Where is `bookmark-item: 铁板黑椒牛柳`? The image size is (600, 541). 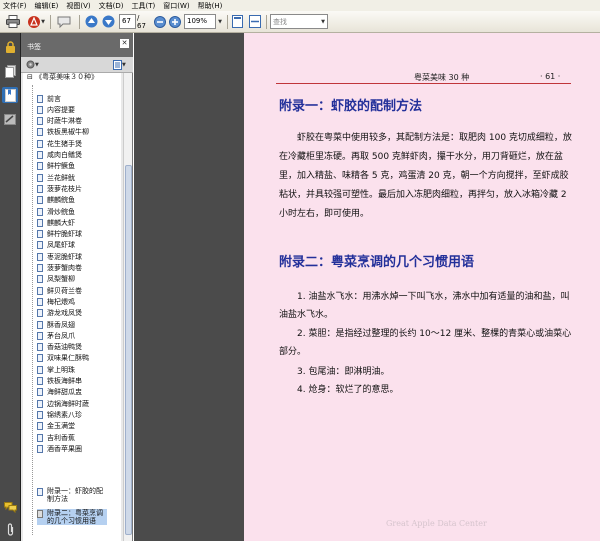 bookmark-item: 铁板黑椒牛柳 is located at coordinates (63, 132).